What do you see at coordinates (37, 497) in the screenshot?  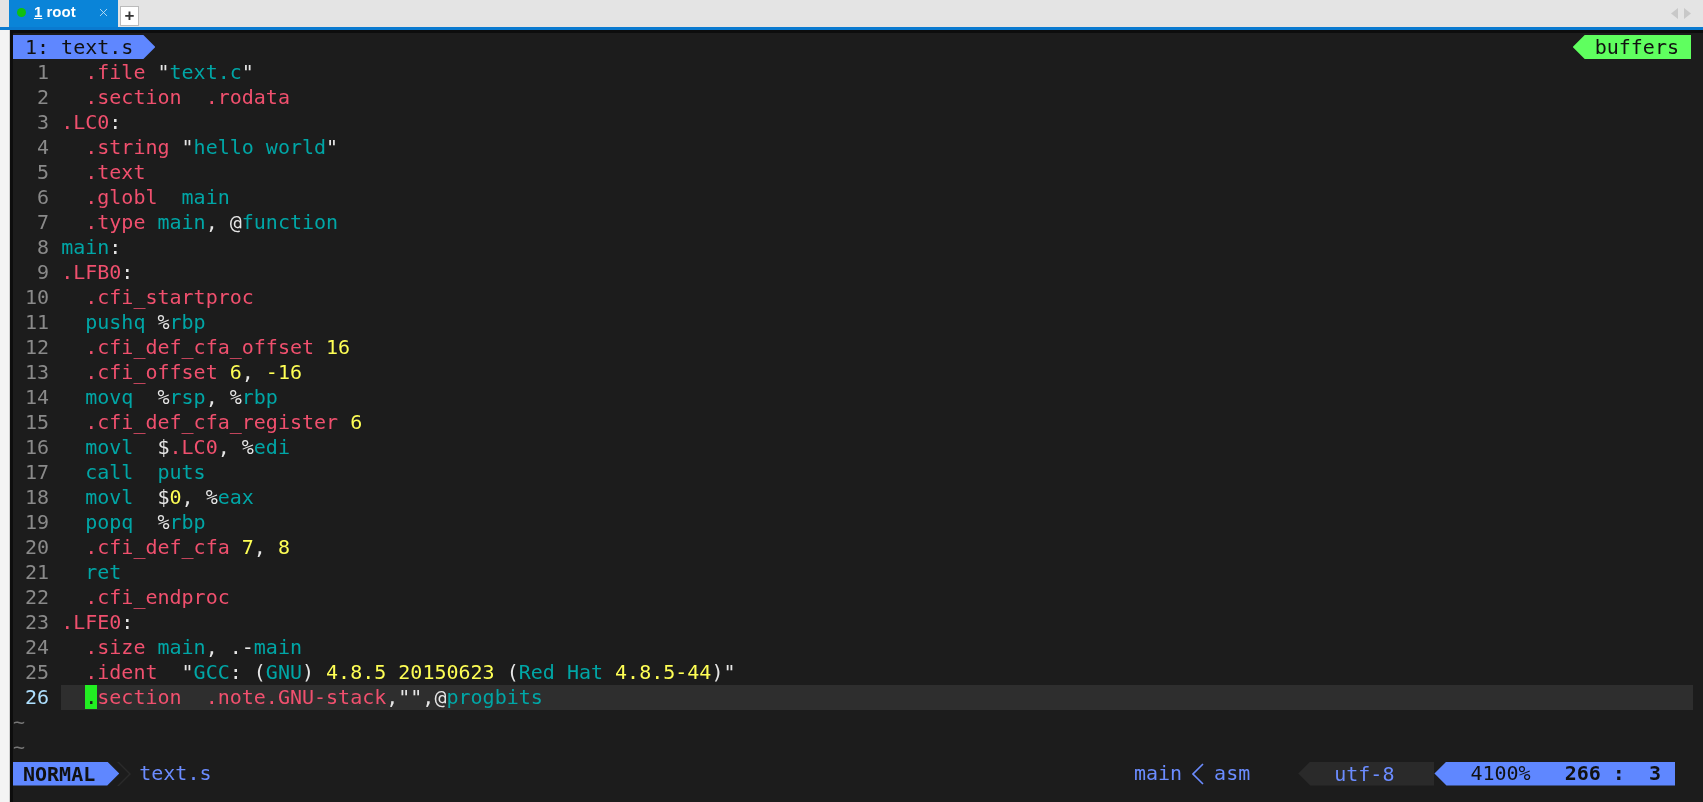 I see `line-number: 18` at bounding box center [37, 497].